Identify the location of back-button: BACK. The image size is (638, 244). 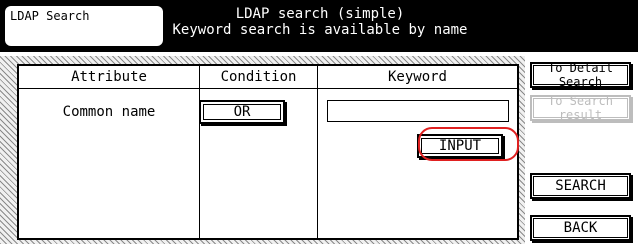
(580, 228).